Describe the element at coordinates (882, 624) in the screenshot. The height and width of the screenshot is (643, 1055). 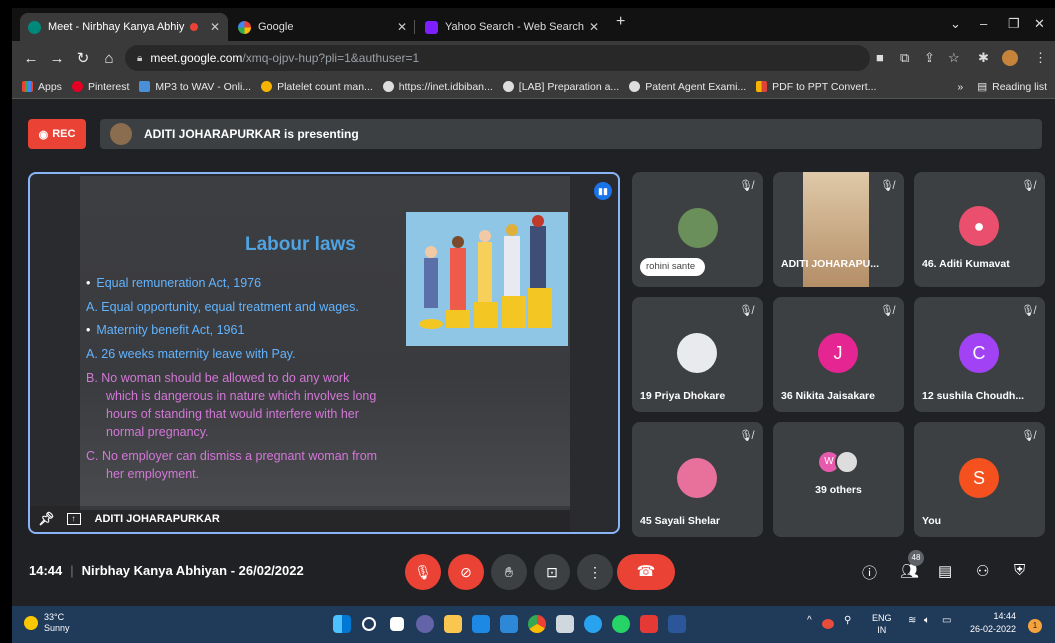
I see `language-indicator: ENG IN` at that location.